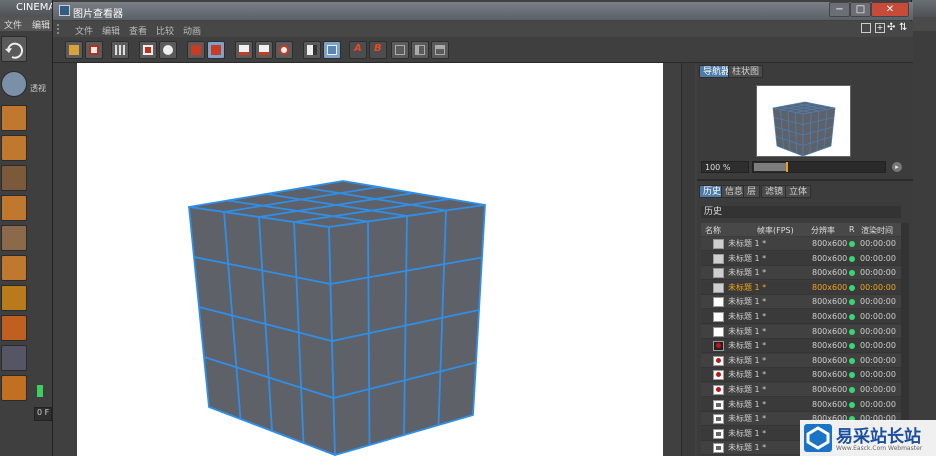  What do you see at coordinates (860, 9) in the screenshot?
I see `maximize-button: □` at bounding box center [860, 9].